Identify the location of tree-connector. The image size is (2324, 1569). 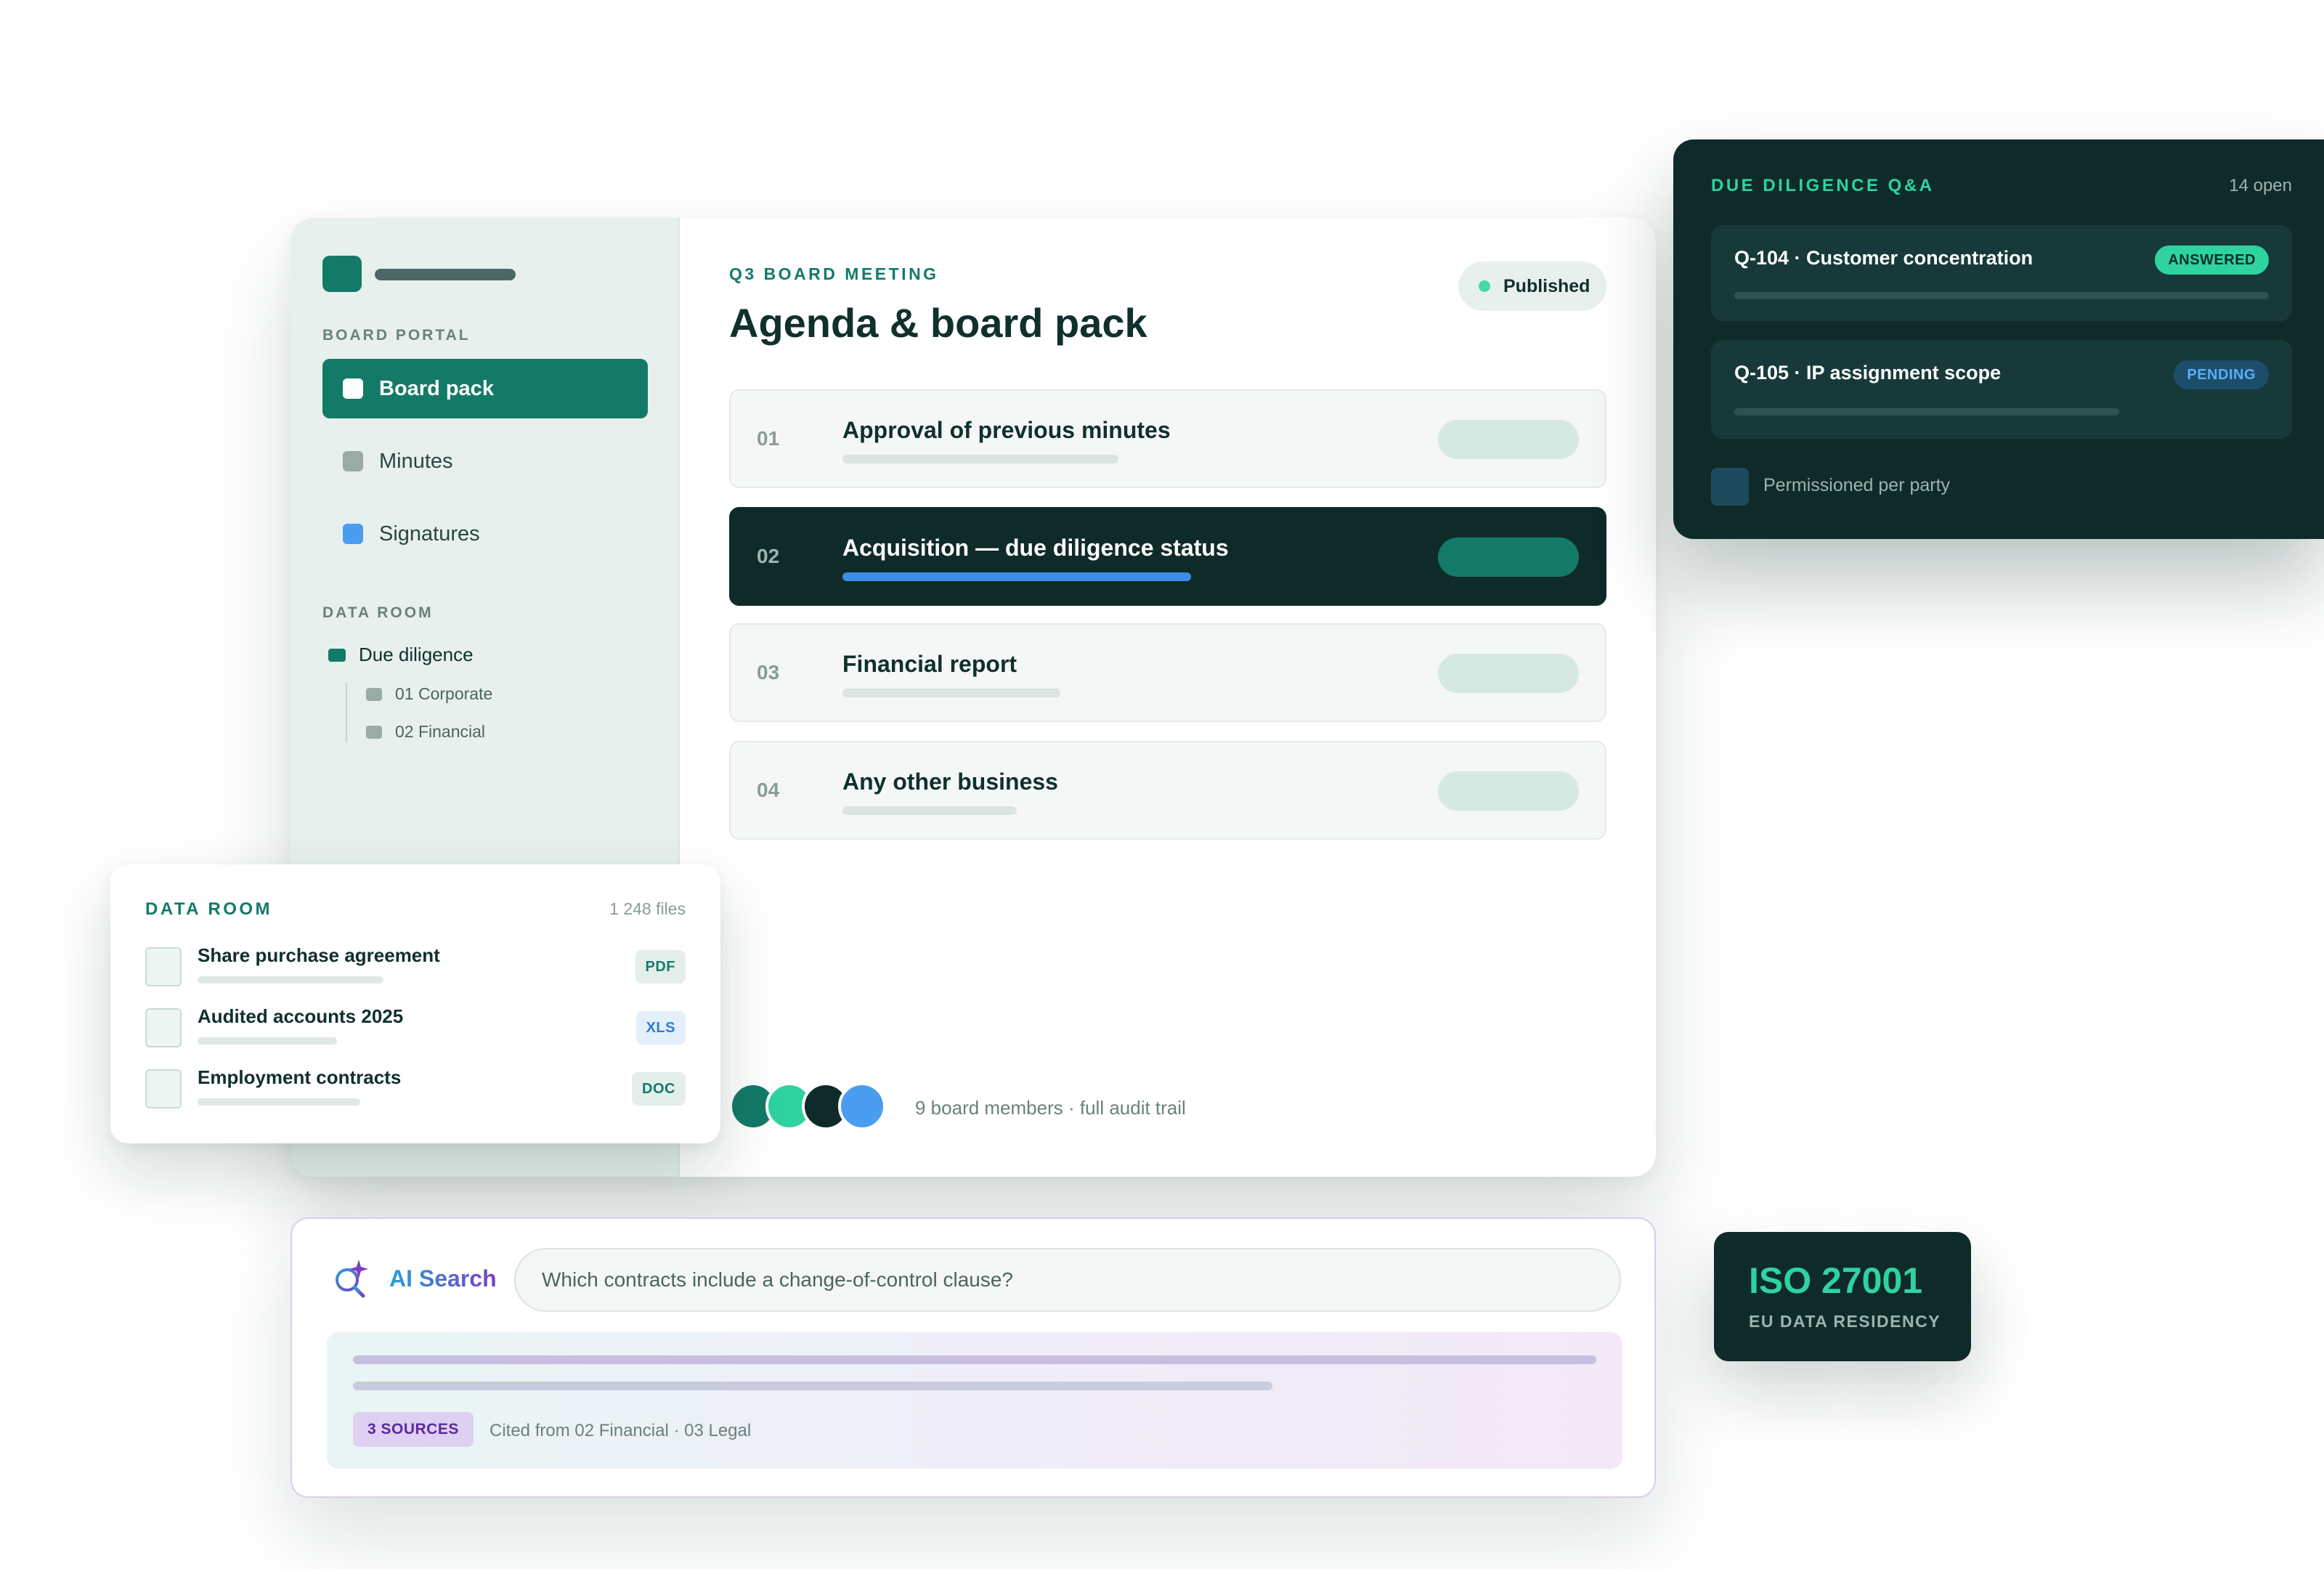
(346, 712).